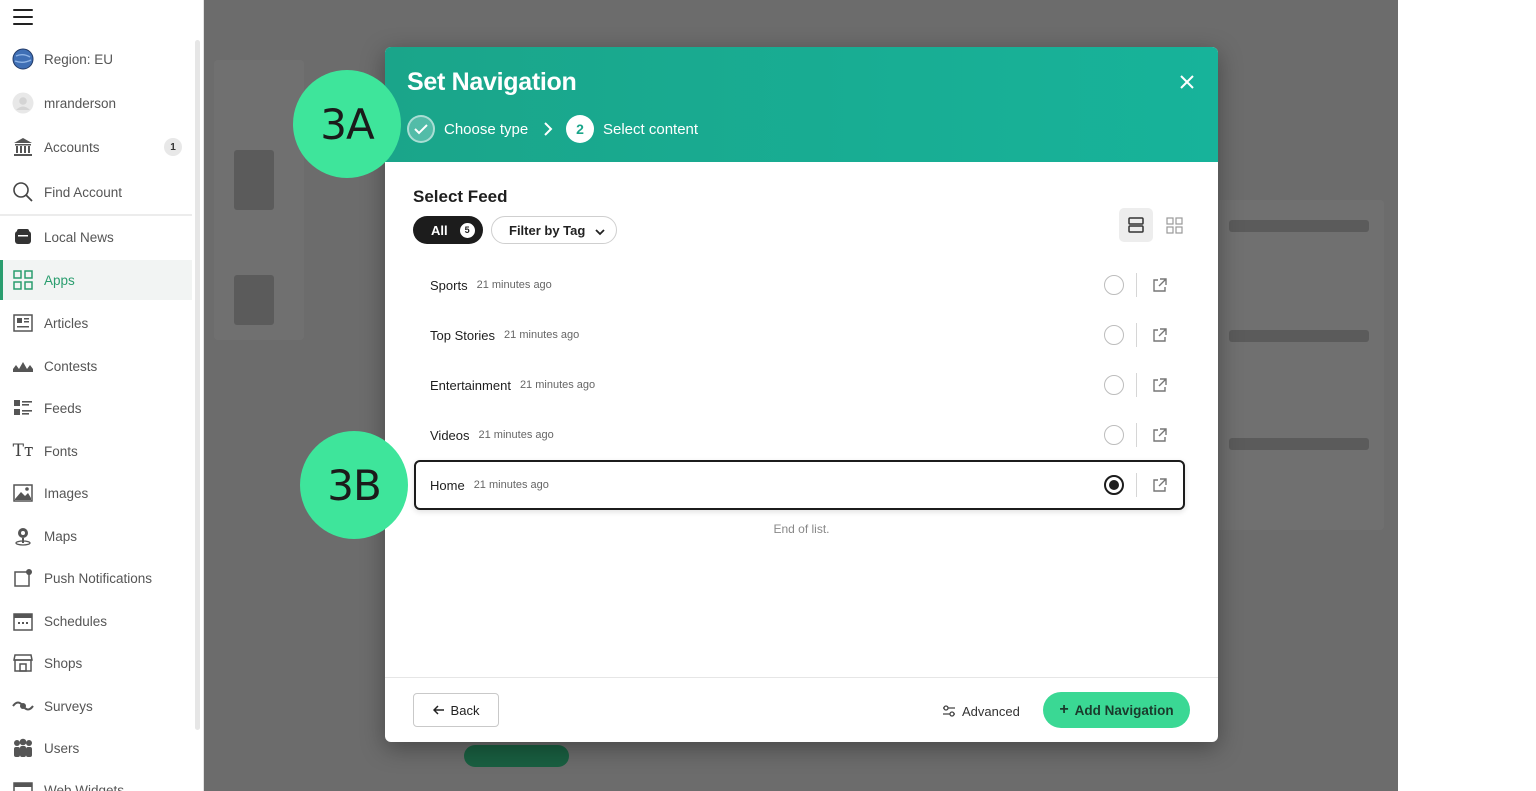  Describe the element at coordinates (197, 385) in the screenshot. I see `sidebar-scrollbar` at that location.